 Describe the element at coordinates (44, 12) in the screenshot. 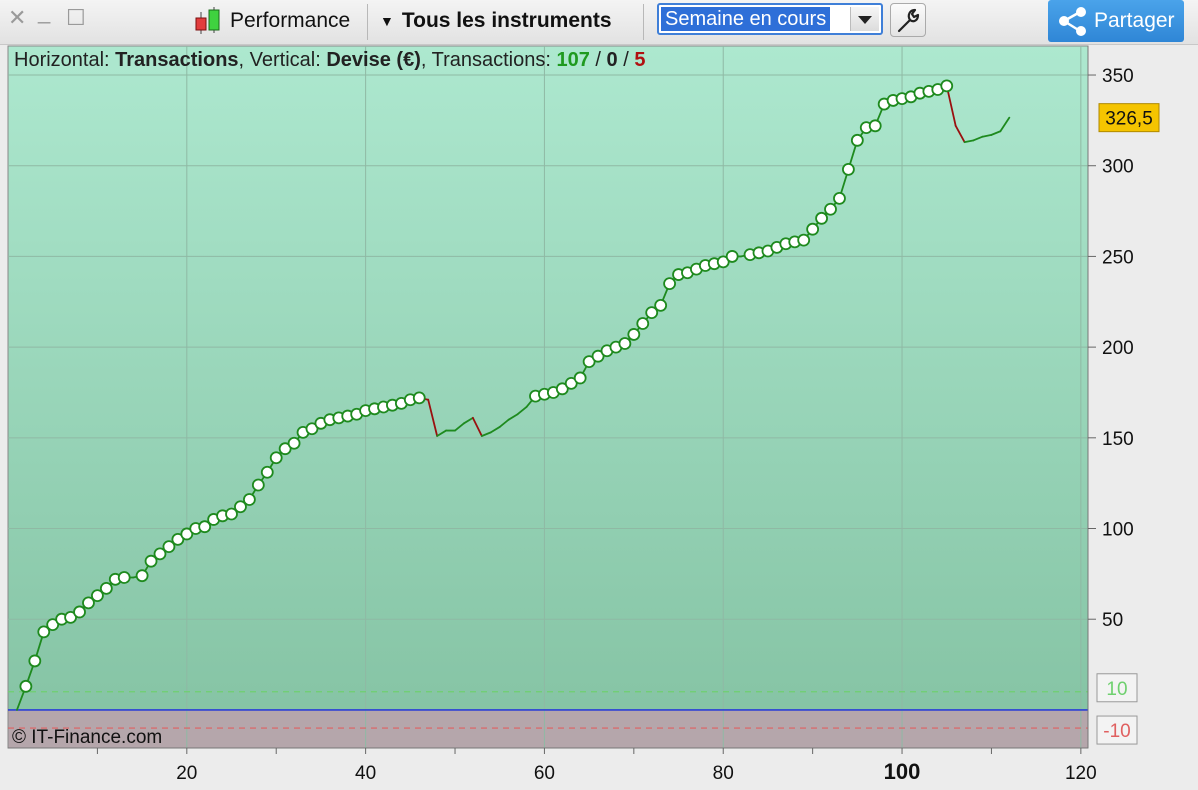

I see `minimize-icon: _` at that location.